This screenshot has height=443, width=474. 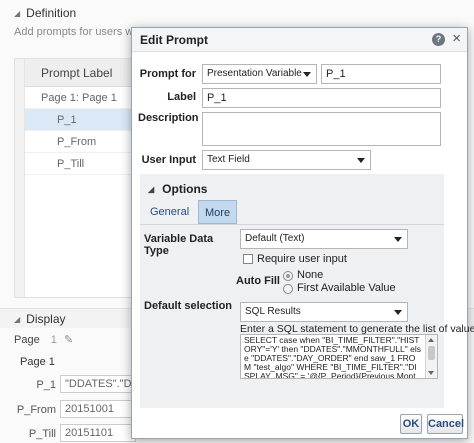 What do you see at coordinates (310, 275) in the screenshot?
I see `auto-fill-none-label: None` at bounding box center [310, 275].